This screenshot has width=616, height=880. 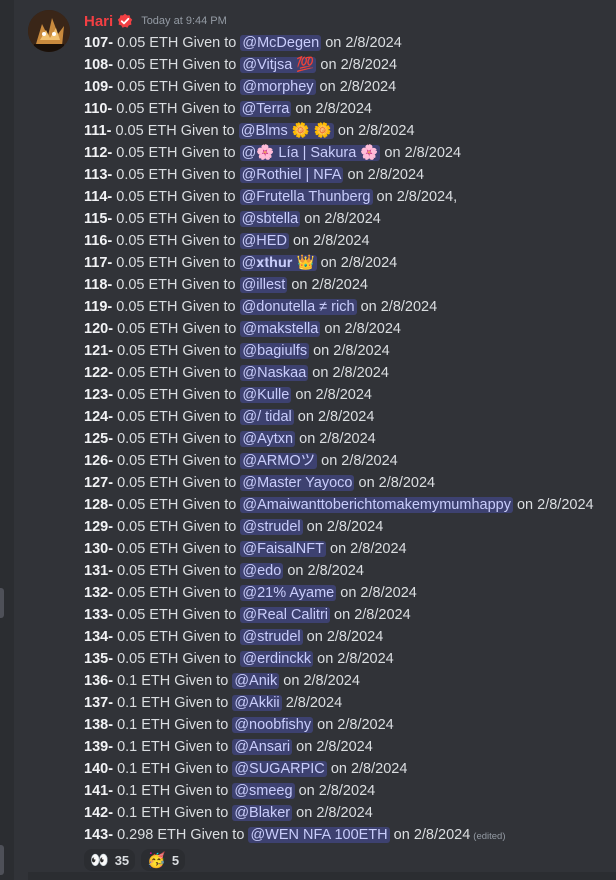 What do you see at coordinates (99, 681) in the screenshot?
I see `line-number: 136-` at bounding box center [99, 681].